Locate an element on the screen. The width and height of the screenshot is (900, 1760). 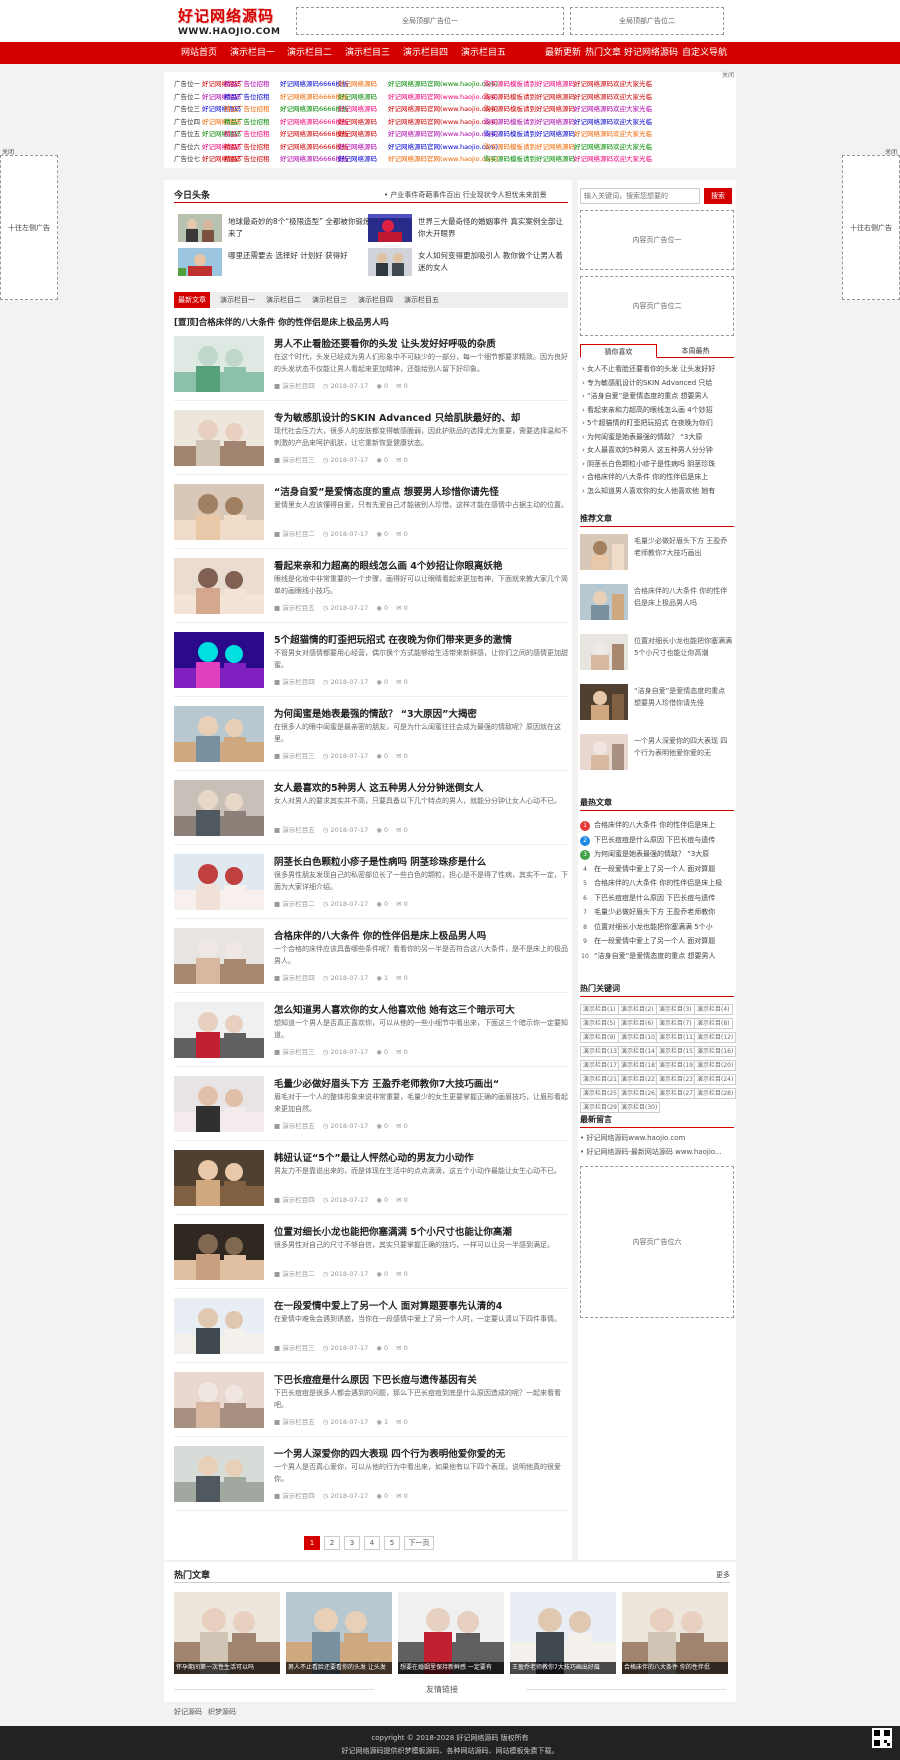
nav-item-brand: 好记网络源码 is located at coordinates (651, 53).